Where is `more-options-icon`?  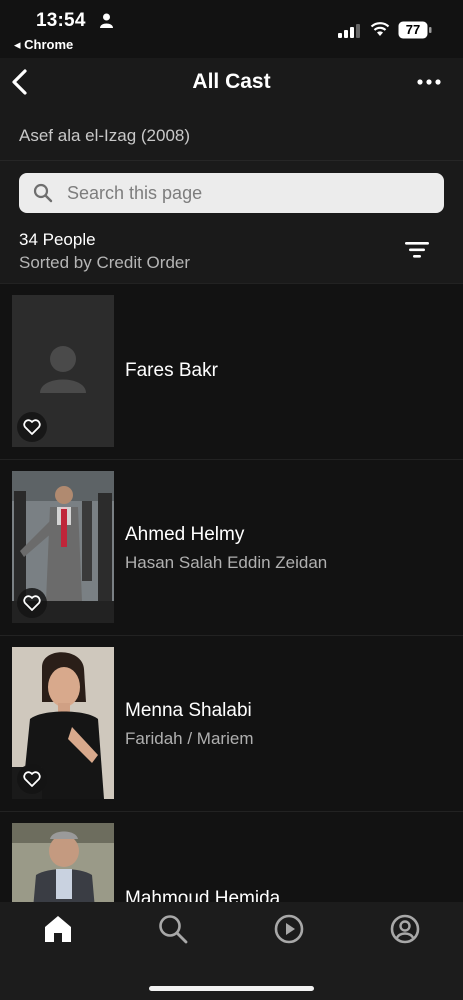
more-options-icon is located at coordinates (429, 82).